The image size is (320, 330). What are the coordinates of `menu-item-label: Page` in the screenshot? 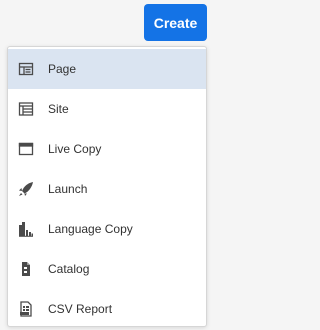 It's located at (62, 69).